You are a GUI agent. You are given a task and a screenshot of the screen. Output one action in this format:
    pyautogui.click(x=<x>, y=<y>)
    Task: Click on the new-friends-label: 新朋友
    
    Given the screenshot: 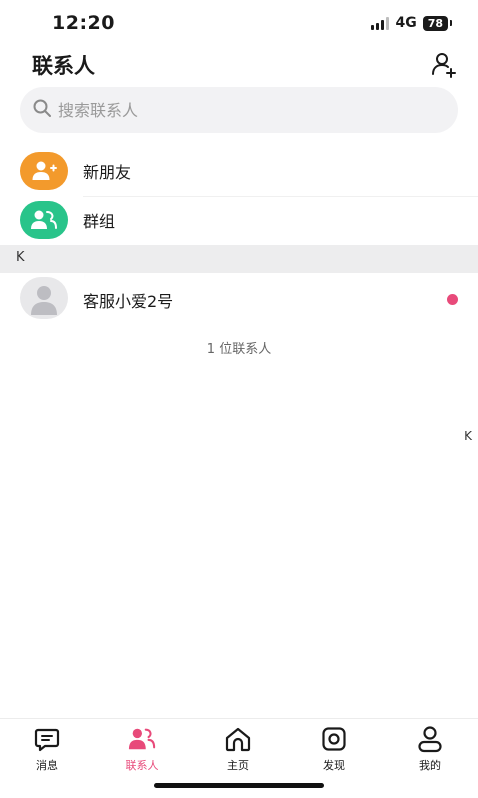 What is the action you would take?
    pyautogui.click(x=107, y=172)
    